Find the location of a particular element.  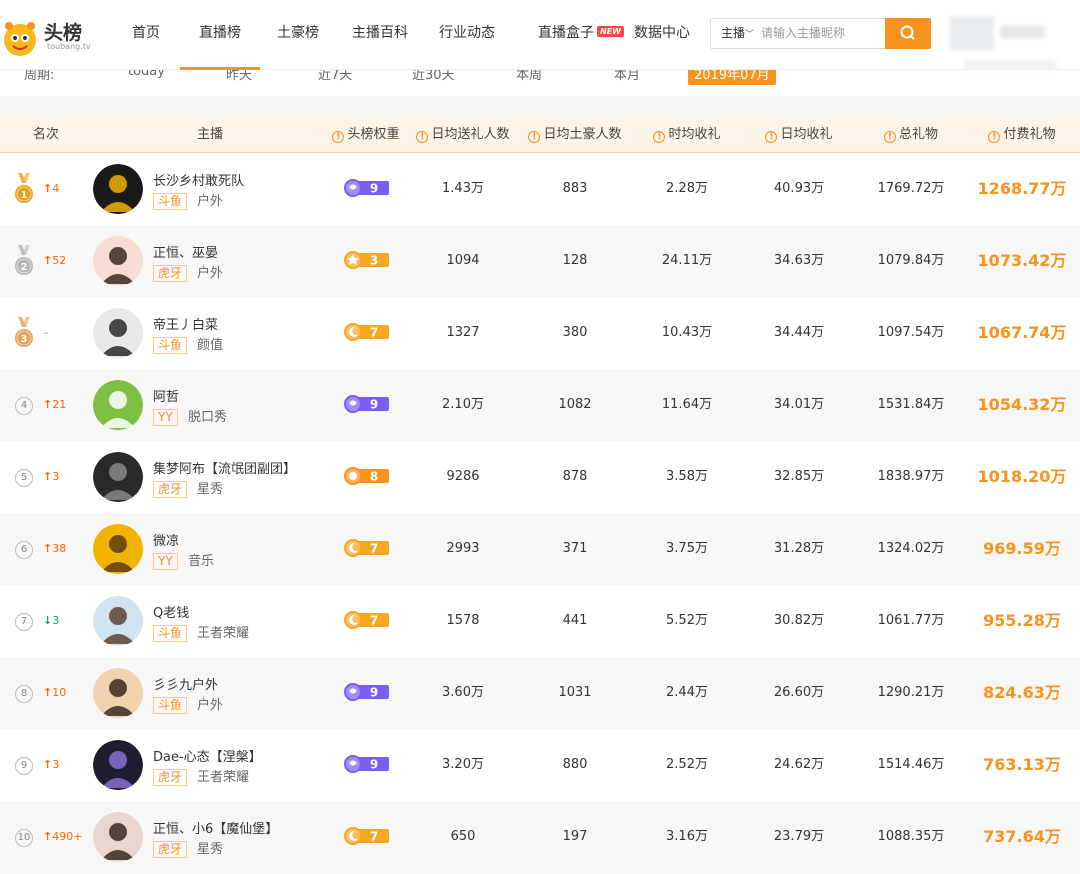

rank-number: 1 is located at coordinates (24, 195).